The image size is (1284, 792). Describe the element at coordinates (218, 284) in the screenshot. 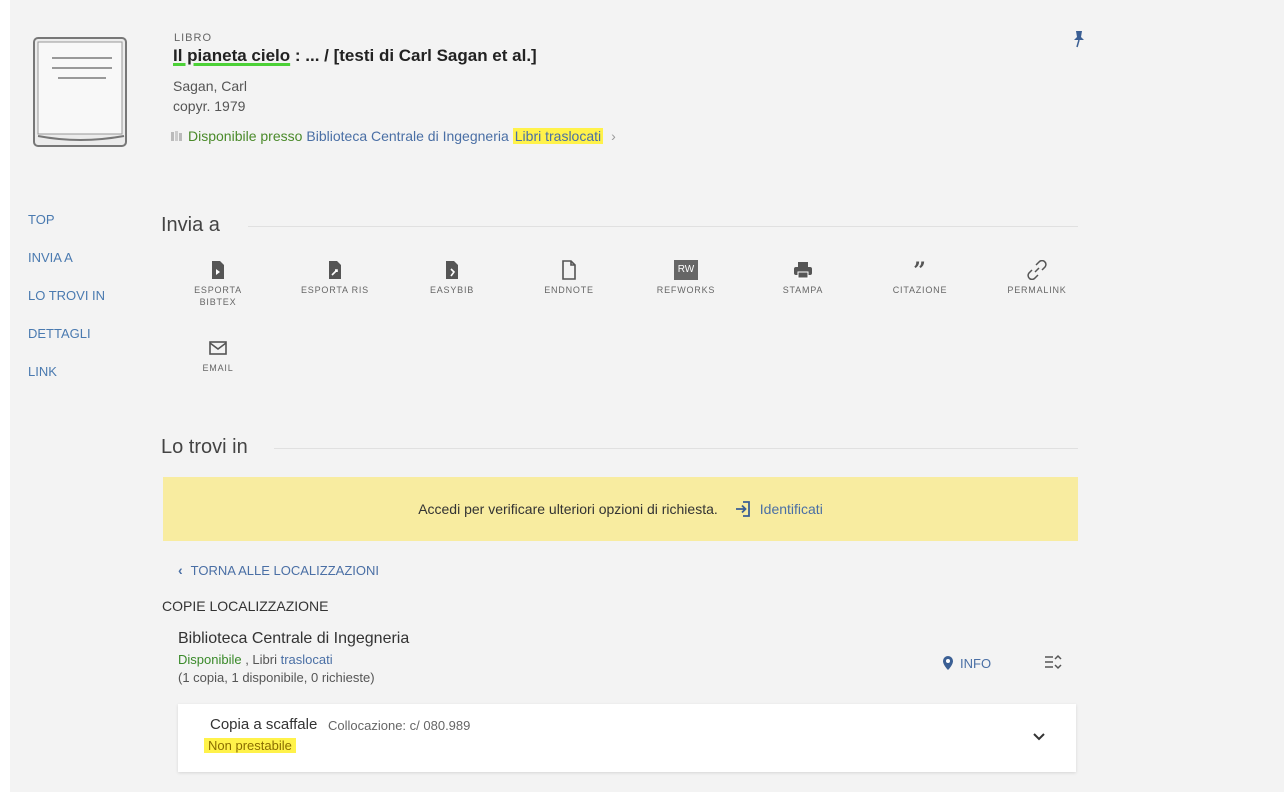

I see `export-bibtex-button: ESPORTA BIBTEX` at that location.